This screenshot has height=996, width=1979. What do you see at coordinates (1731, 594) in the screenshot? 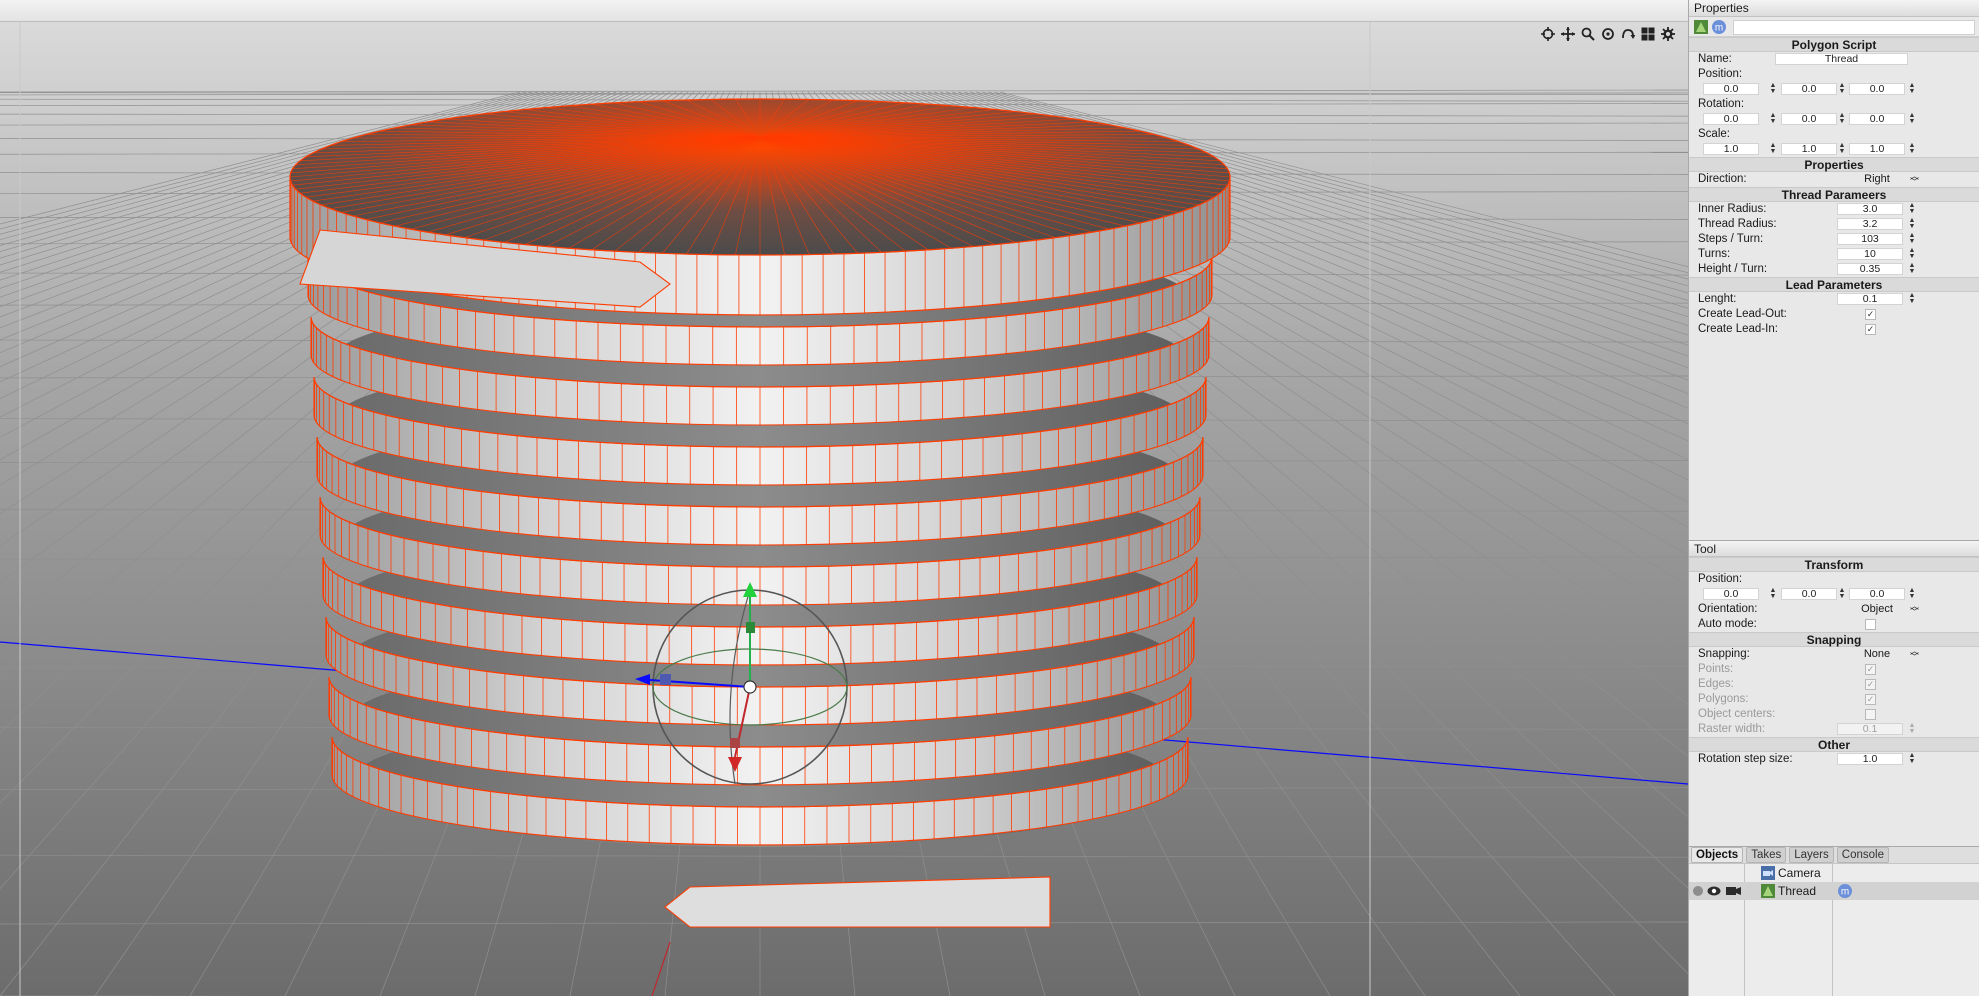
I see `tool-position-x-field: 0.0` at bounding box center [1731, 594].